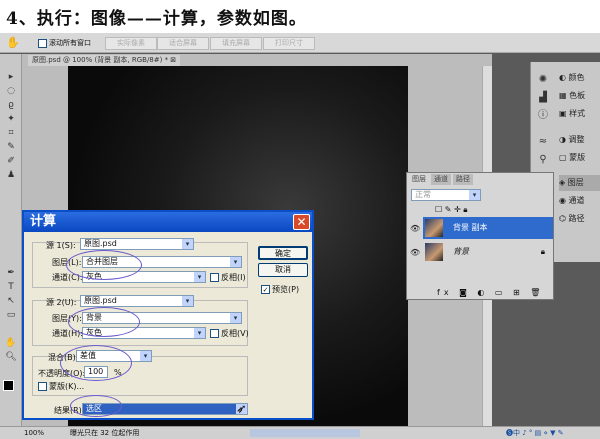 The height and width of the screenshot is (439, 600). Describe the element at coordinates (11, 357) in the screenshot. I see `zoom-tool-icon: 🔍︎` at that location.